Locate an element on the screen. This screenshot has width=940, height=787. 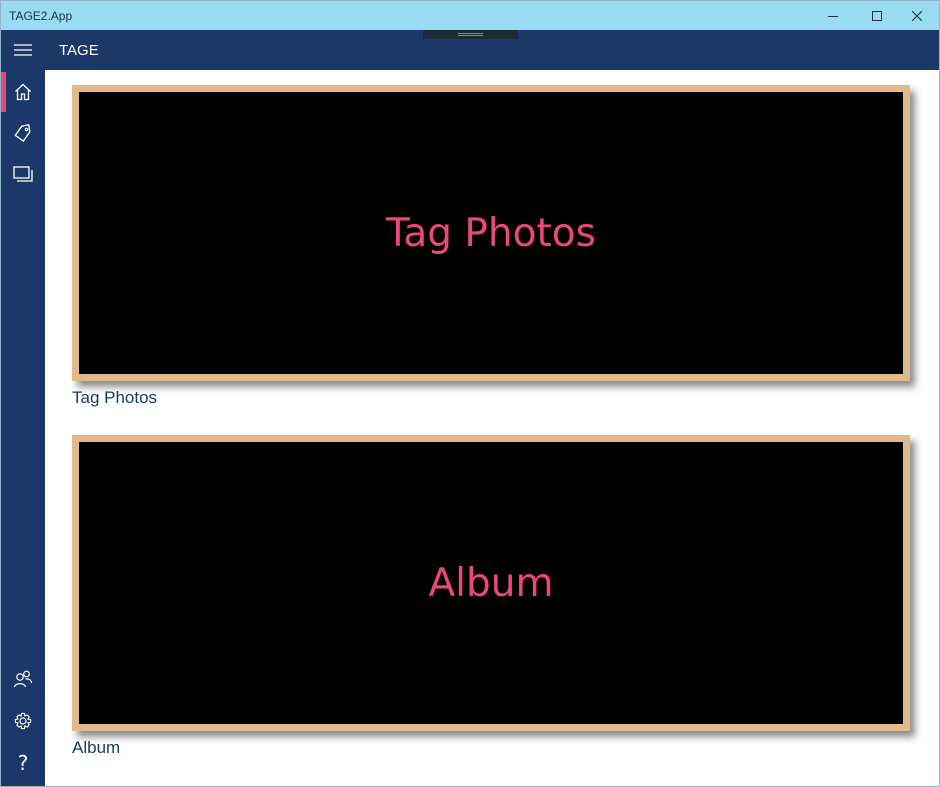
tag-icon is located at coordinates (22, 133).